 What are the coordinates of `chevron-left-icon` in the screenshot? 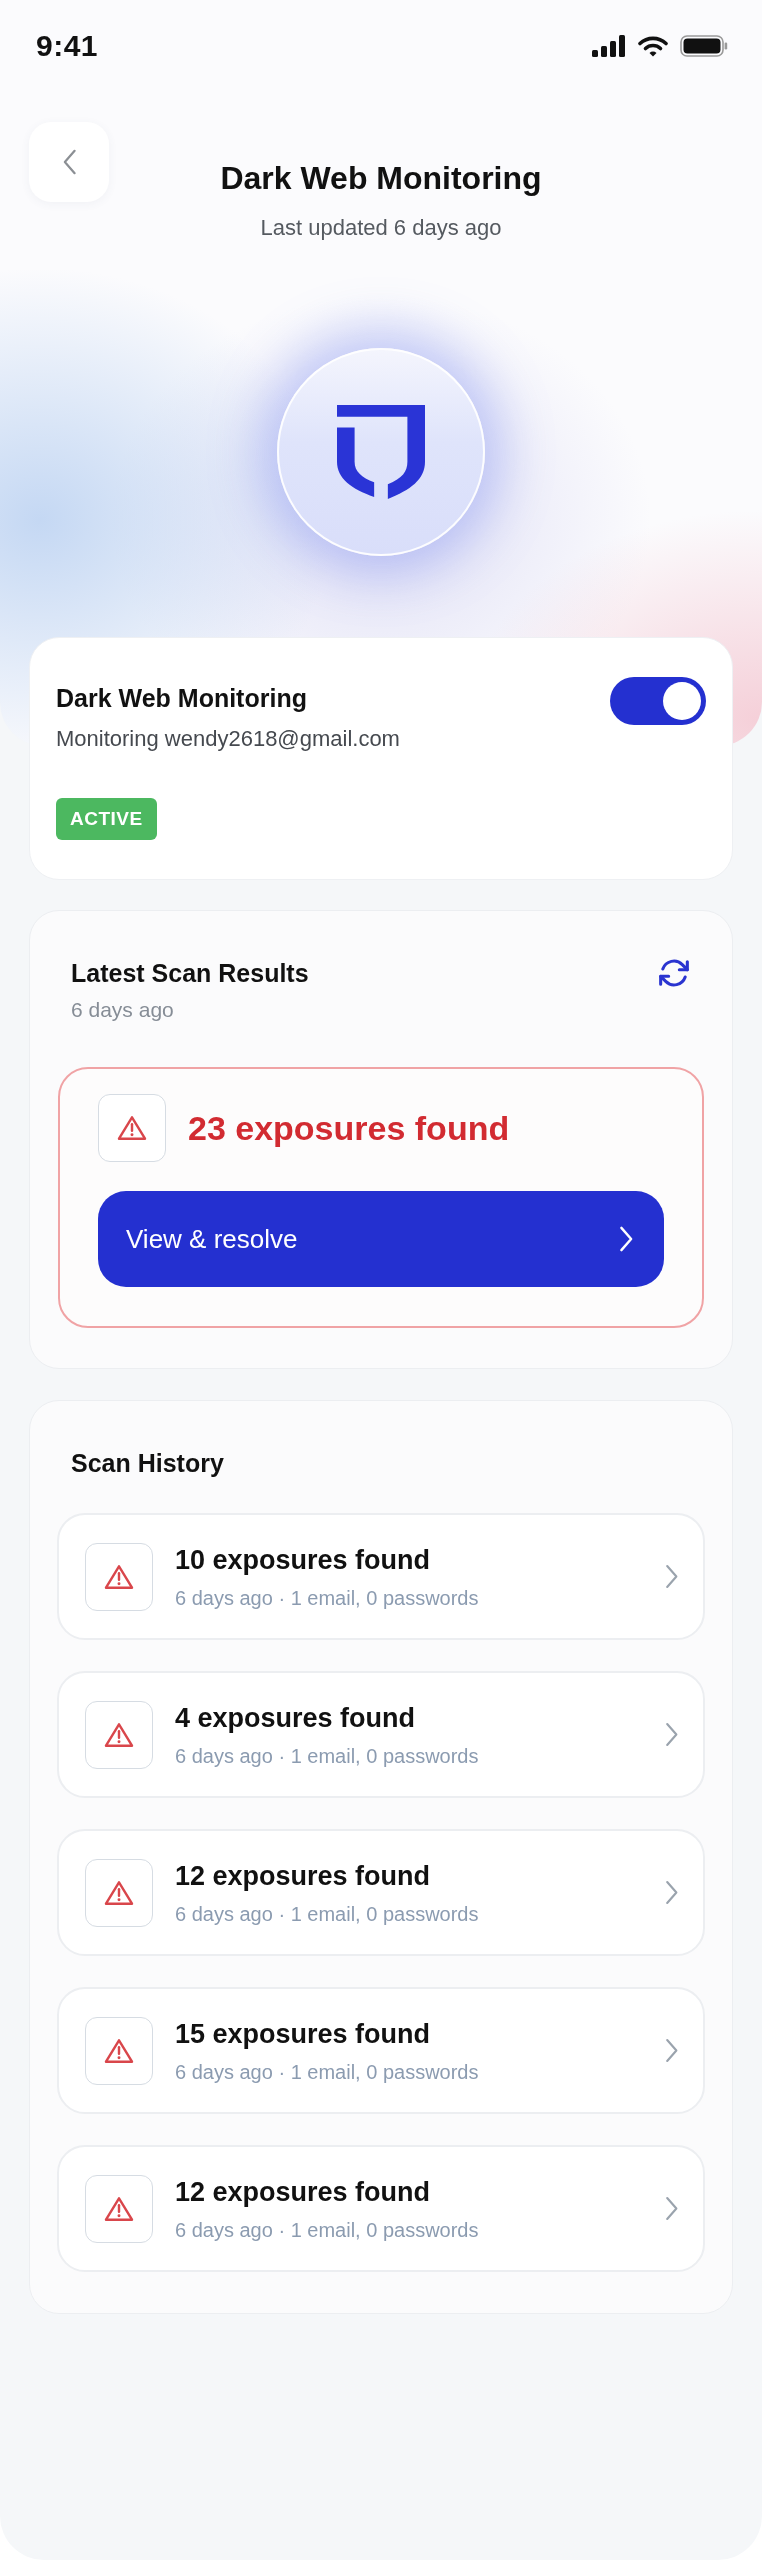 It's located at (69, 162).